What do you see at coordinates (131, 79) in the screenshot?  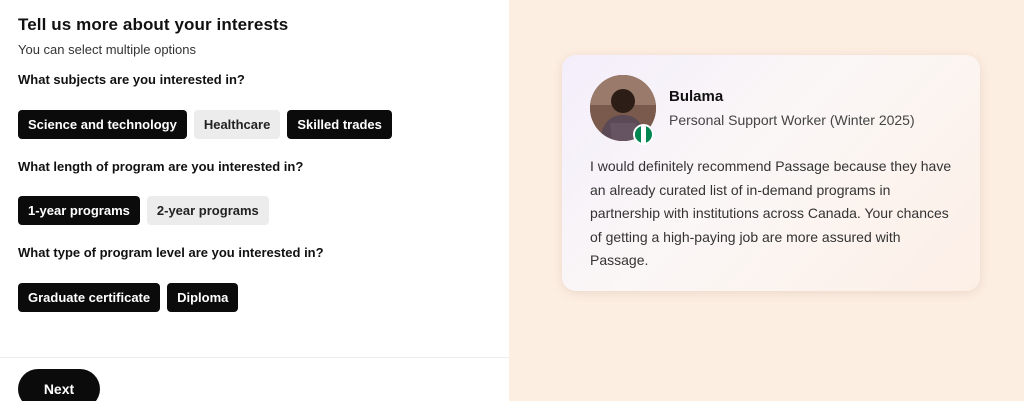 I see `question-subjects-label: What subjects are you interested in?` at bounding box center [131, 79].